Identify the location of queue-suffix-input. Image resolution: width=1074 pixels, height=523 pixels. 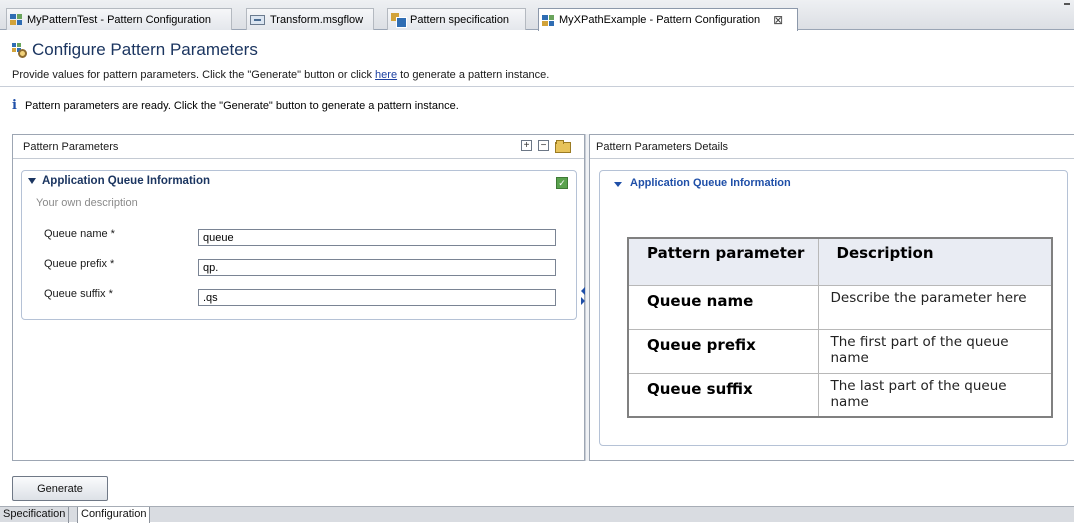
(377, 297).